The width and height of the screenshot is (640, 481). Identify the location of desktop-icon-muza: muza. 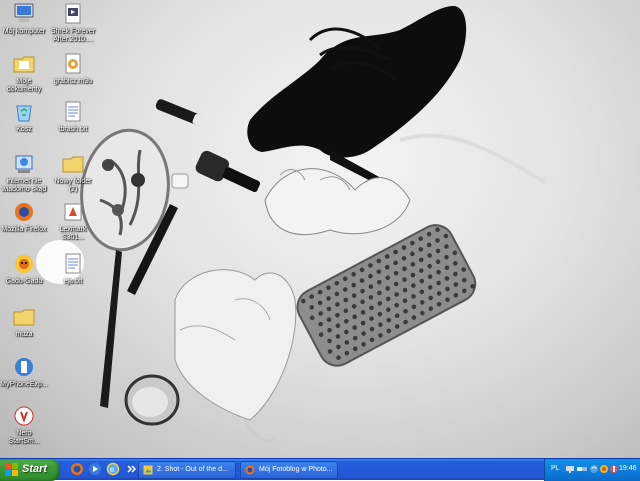
(24, 322).